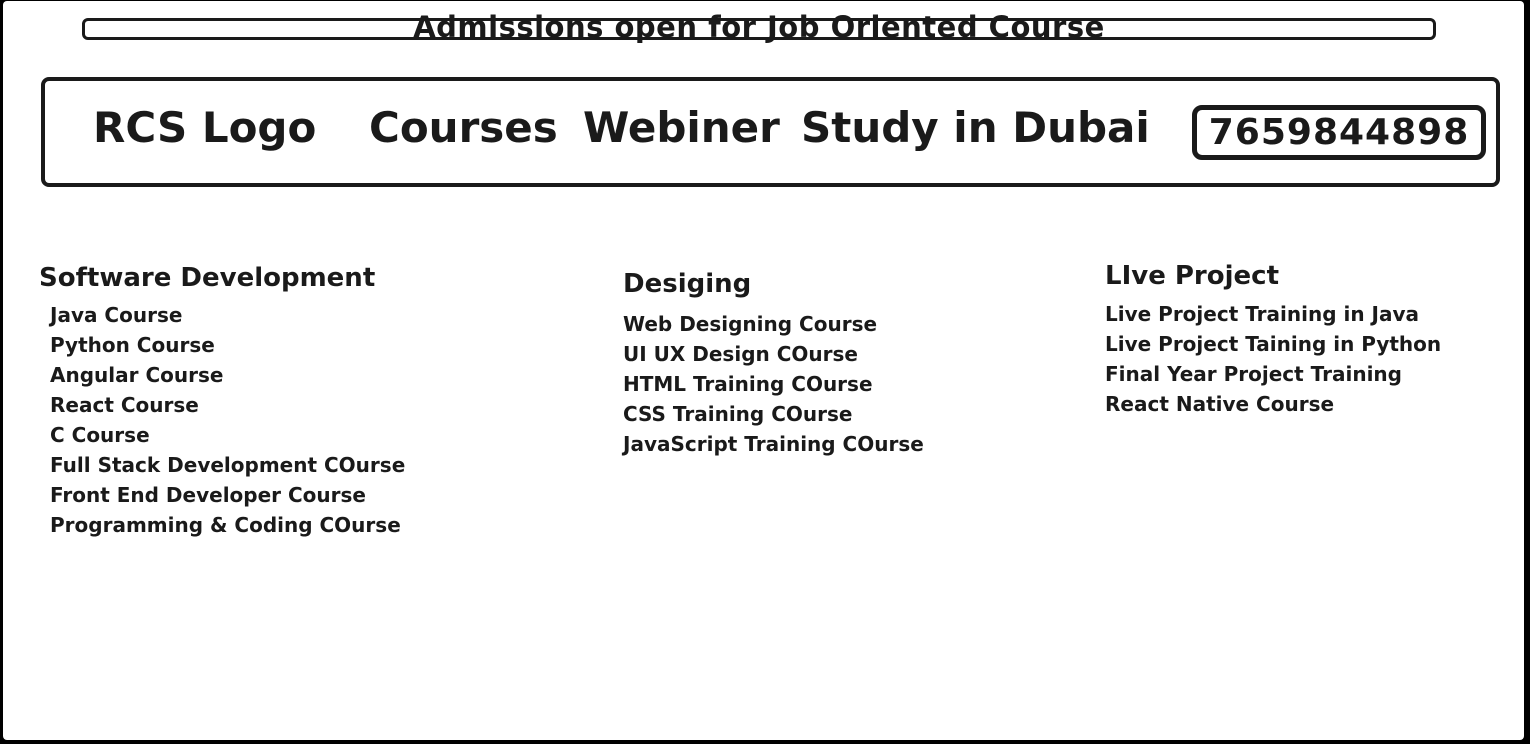 This screenshot has height=744, width=1530. Describe the element at coordinates (773, 444) in the screenshot. I see `course-link-javascript: JavaScript Training COurse` at that location.